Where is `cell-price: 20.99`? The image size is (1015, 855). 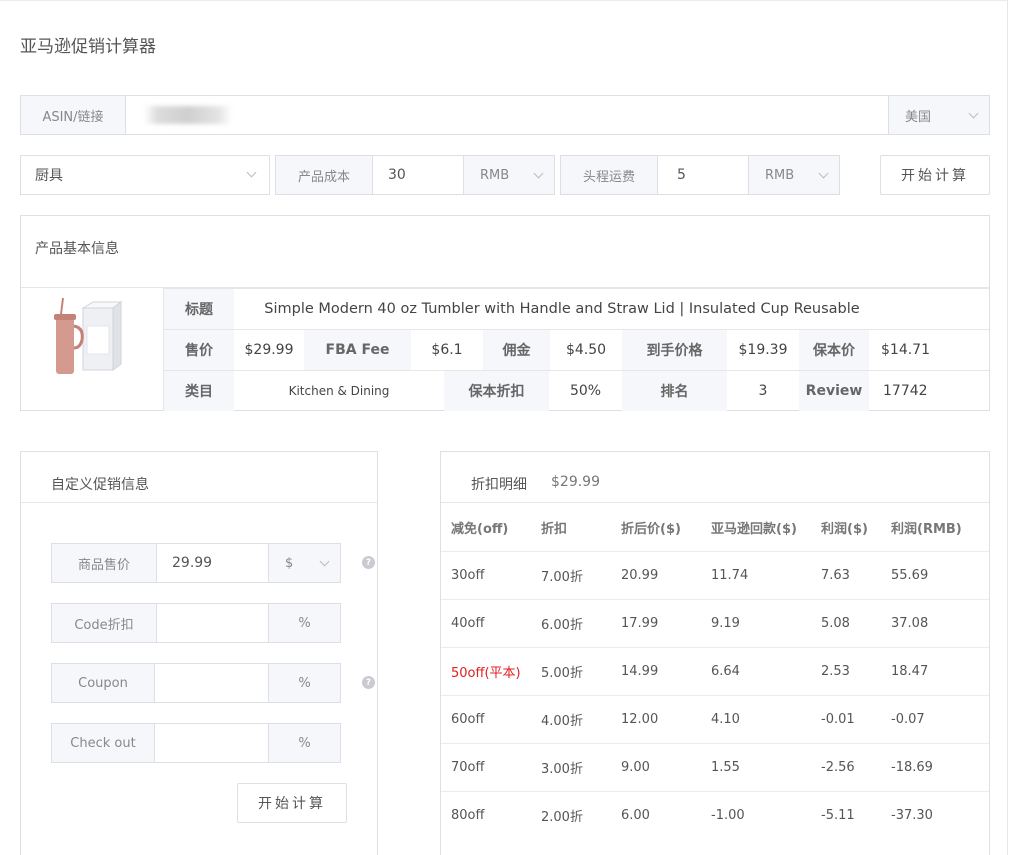 cell-price: 20.99 is located at coordinates (640, 575).